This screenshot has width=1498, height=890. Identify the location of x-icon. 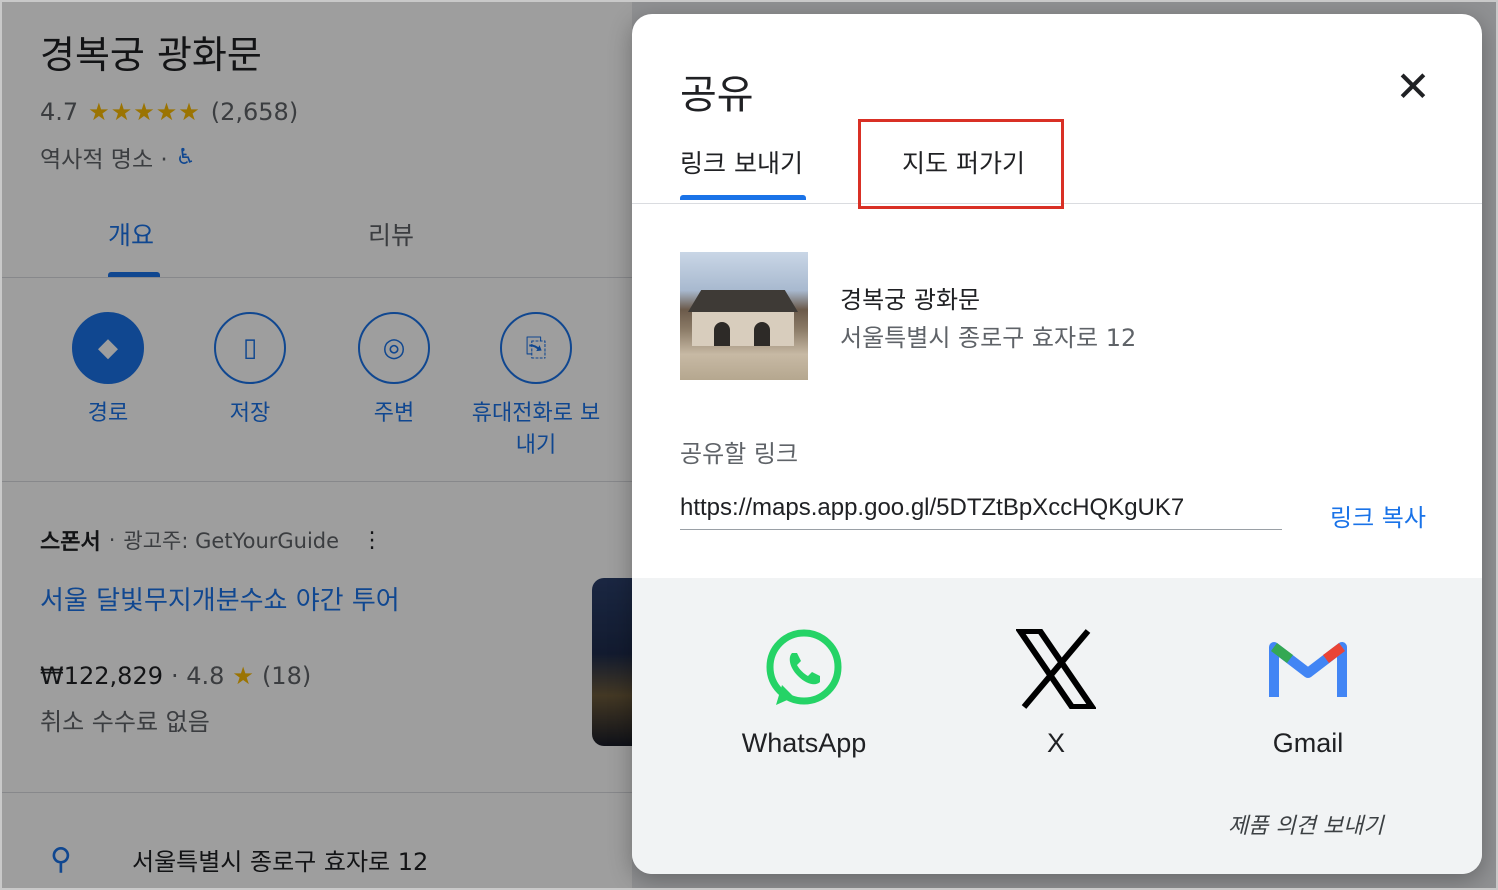
(1056, 669).